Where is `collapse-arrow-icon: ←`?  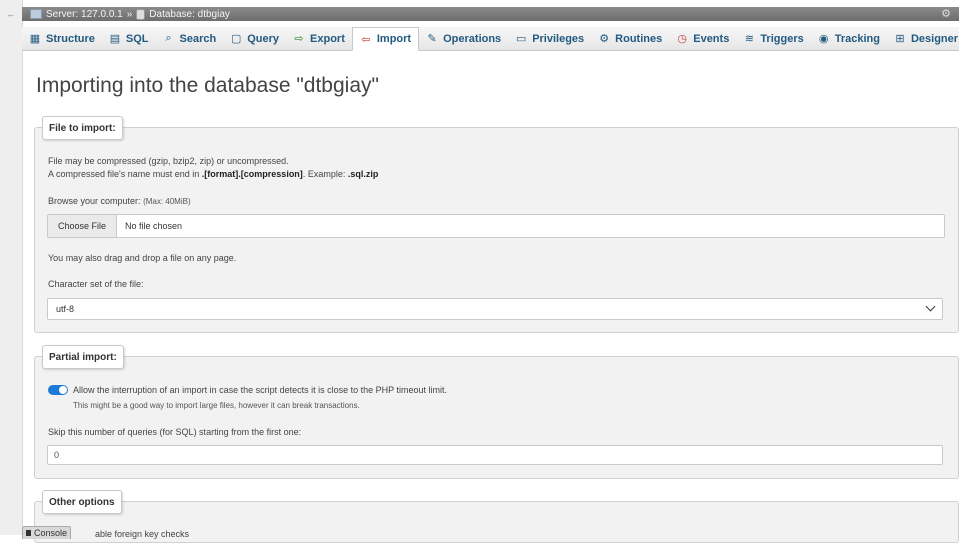 collapse-arrow-icon: ← is located at coordinates (11, 14).